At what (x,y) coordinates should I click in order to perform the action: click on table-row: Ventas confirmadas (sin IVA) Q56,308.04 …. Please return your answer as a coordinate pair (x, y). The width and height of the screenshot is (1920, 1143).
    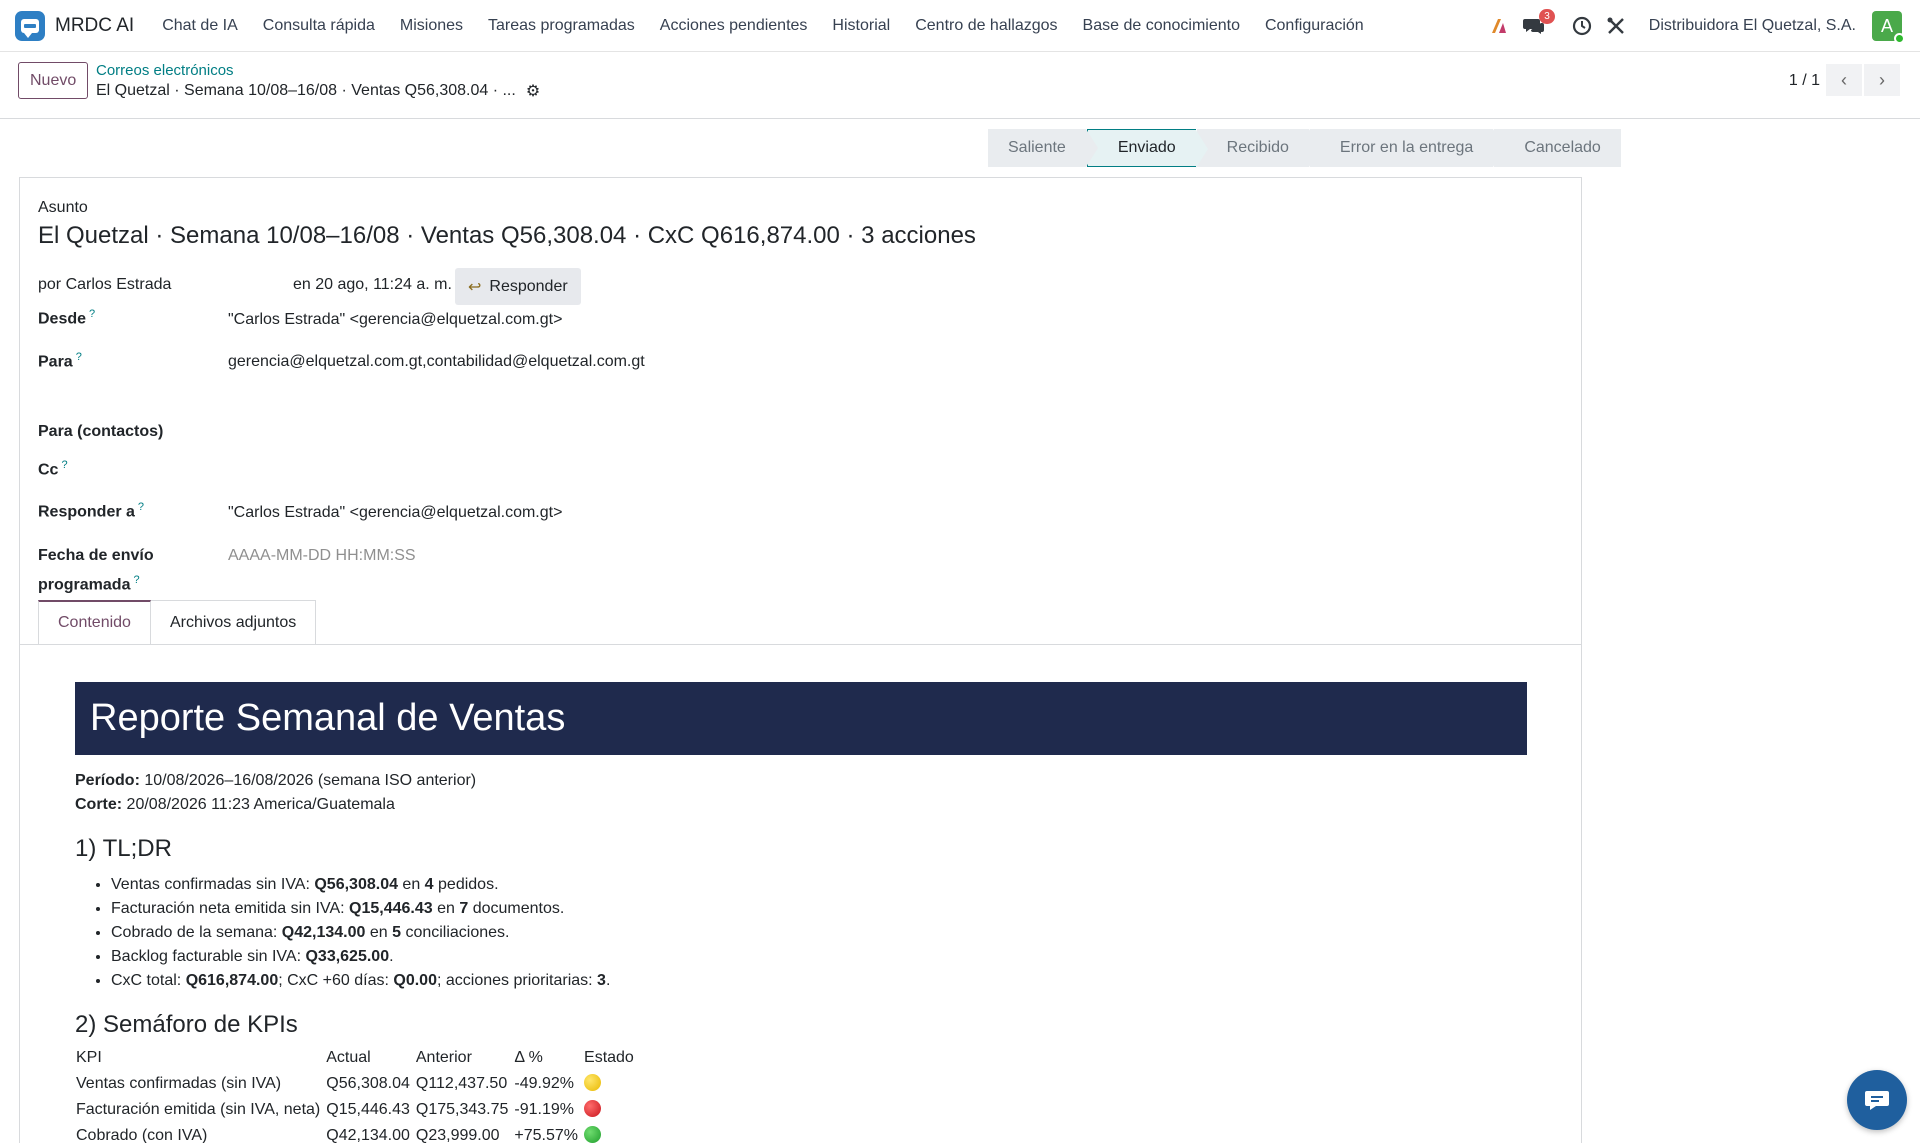
    Looking at the image, I should click on (357, 1084).